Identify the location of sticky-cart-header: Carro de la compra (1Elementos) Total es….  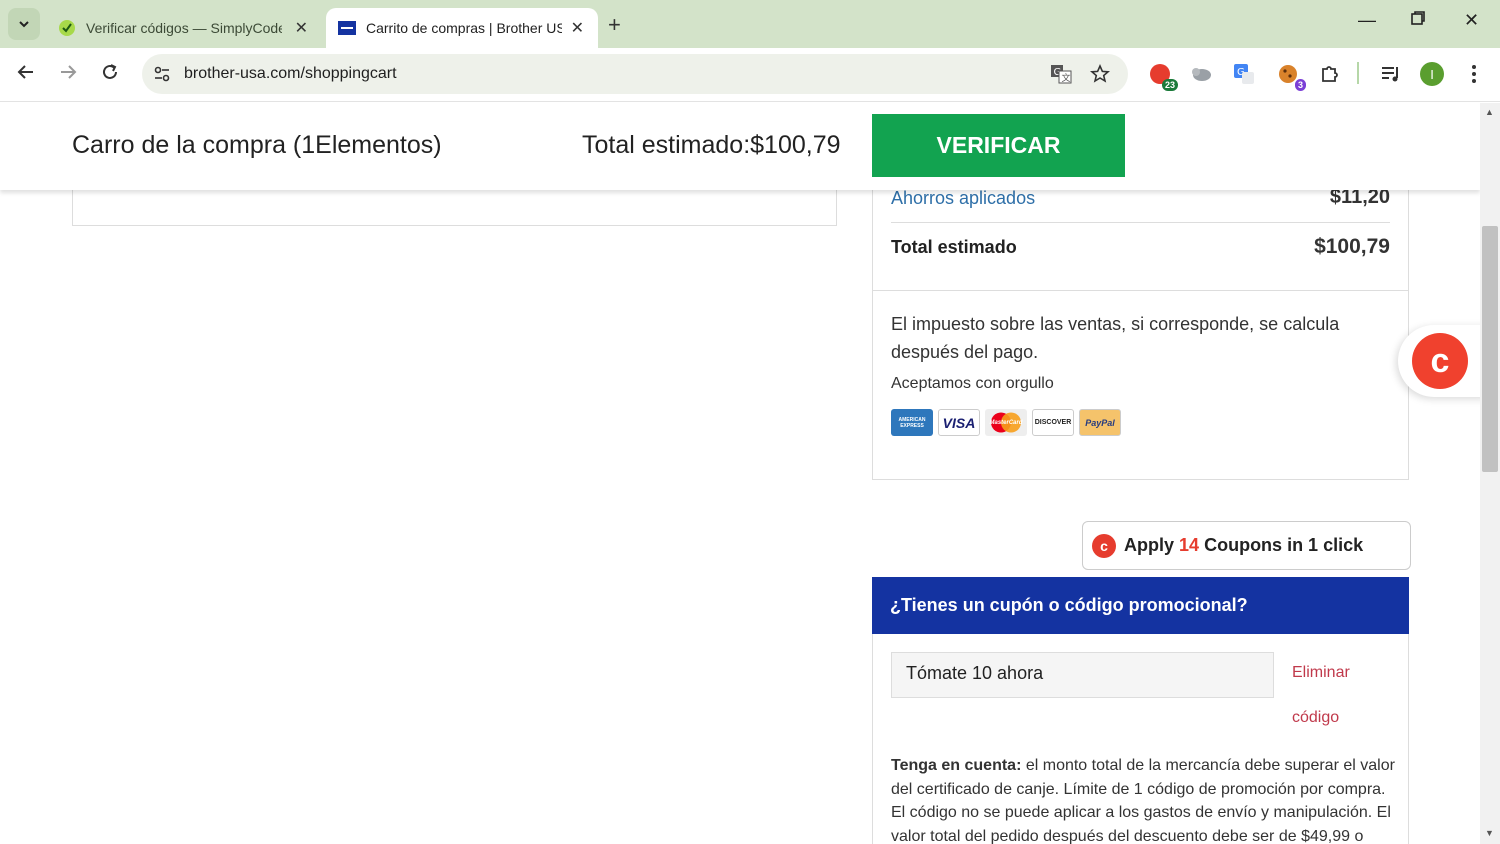
(740, 146).